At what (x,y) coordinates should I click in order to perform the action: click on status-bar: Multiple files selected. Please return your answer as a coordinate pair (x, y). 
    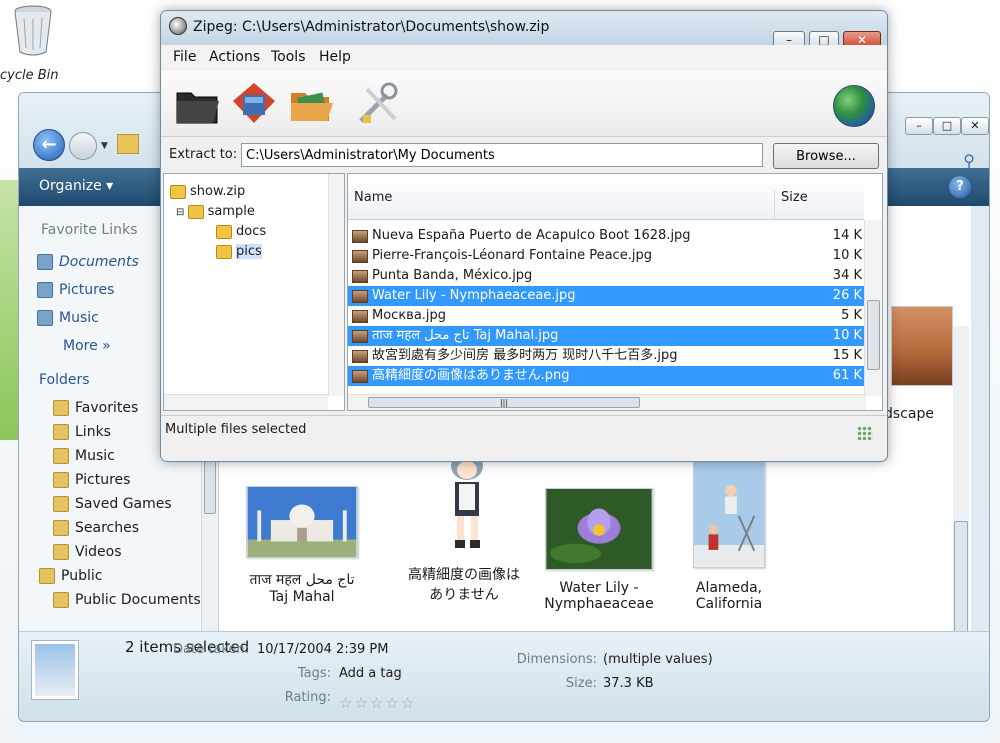
    Looking at the image, I should click on (524, 428).